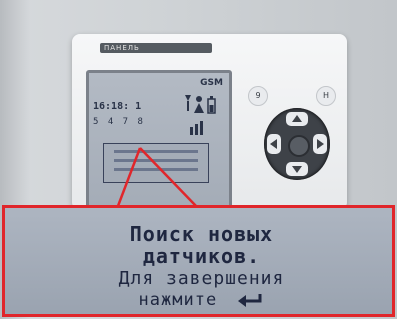 The image size is (397, 319). I want to click on zoom-line-3: Для завершения, so click(201, 278).